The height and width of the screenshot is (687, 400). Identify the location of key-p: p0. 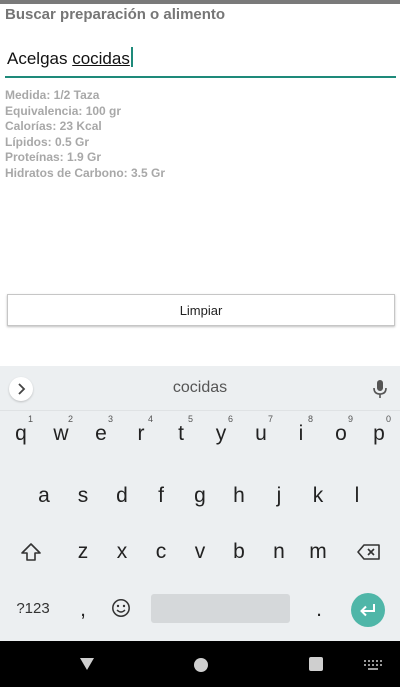
(379, 434).